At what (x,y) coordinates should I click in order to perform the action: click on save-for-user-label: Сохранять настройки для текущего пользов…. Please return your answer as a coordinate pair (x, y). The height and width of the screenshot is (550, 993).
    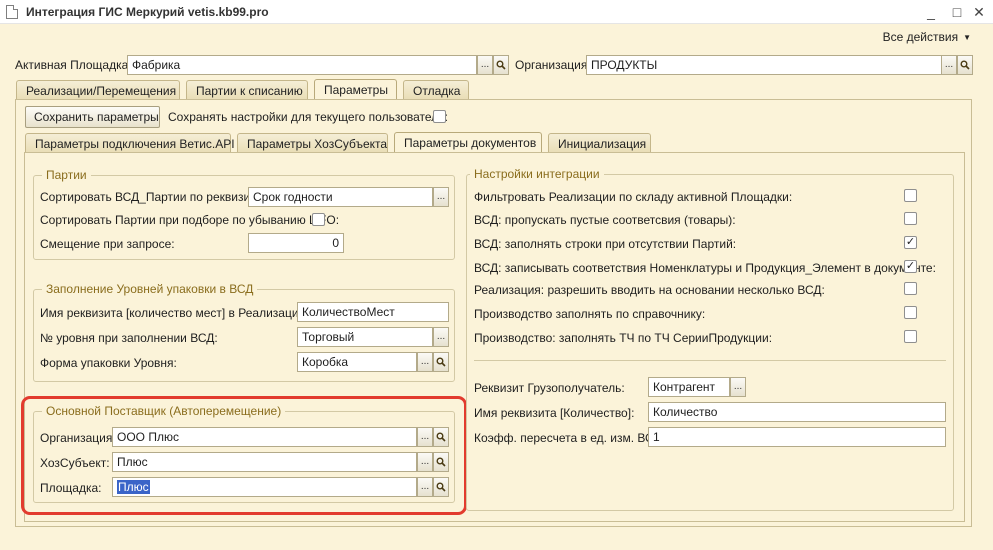
    Looking at the image, I should click on (308, 117).